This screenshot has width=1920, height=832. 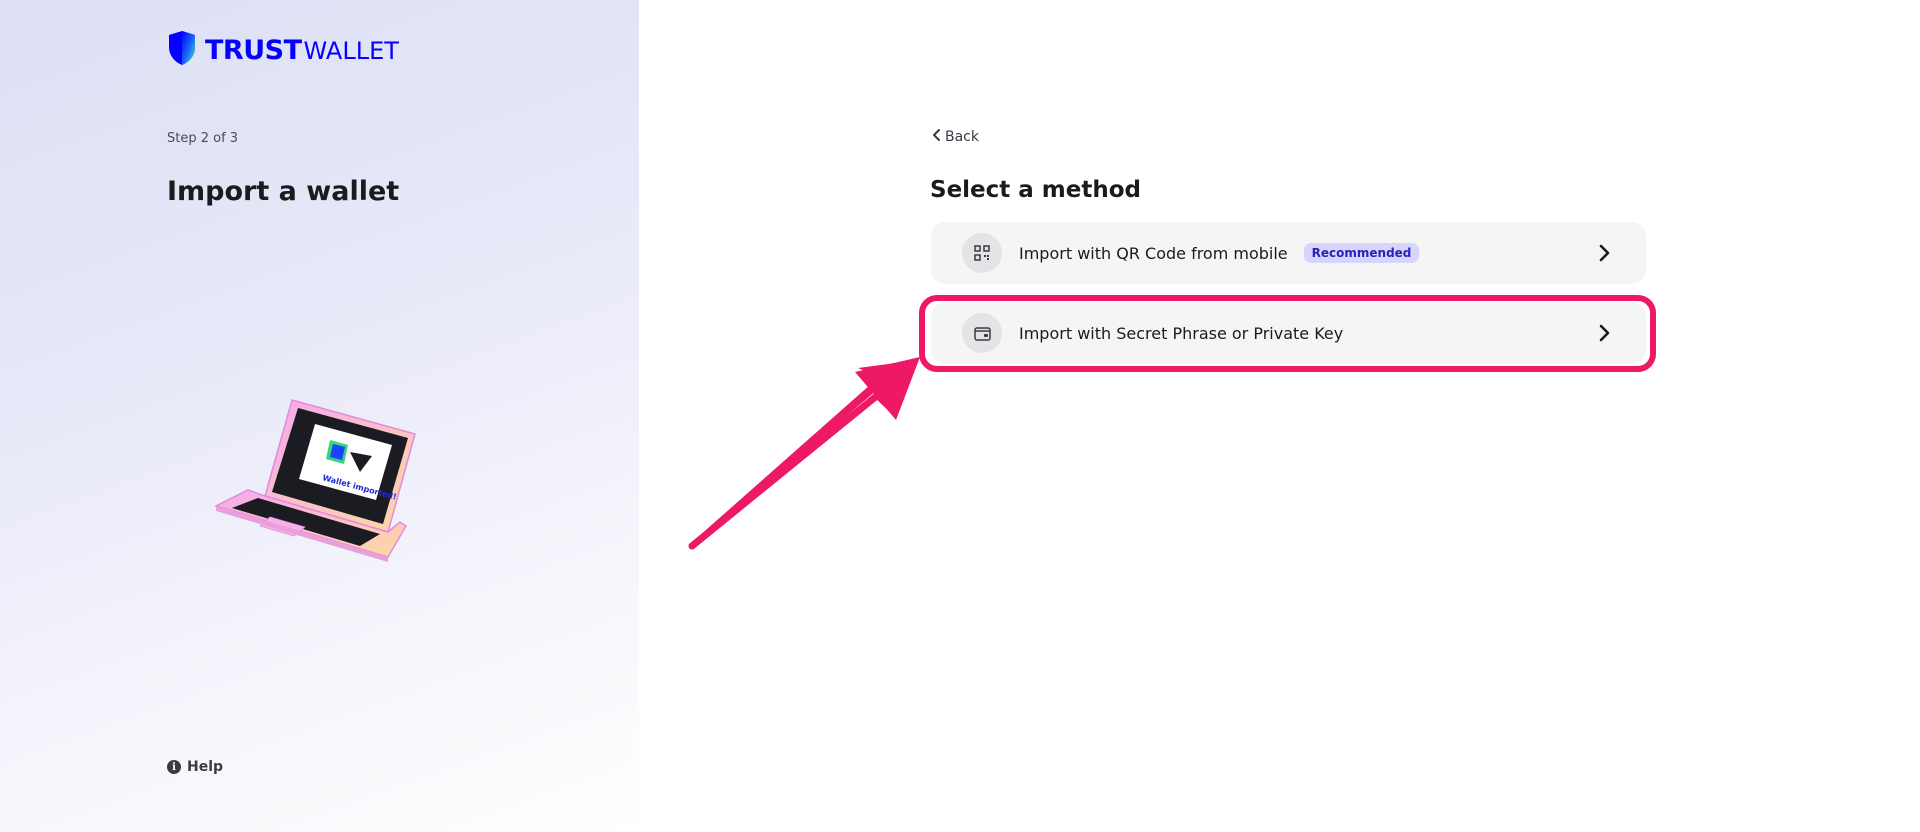 What do you see at coordinates (203, 138) in the screenshot?
I see `step-indicator: Step 2 of 3` at bounding box center [203, 138].